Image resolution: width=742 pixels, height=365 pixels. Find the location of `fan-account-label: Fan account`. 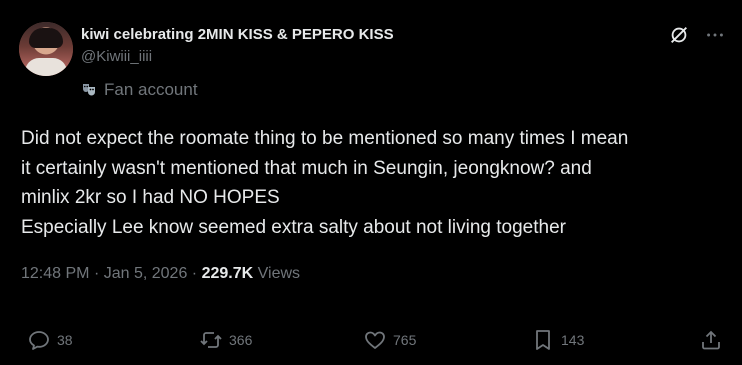

fan-account-label: Fan account is located at coordinates (139, 90).